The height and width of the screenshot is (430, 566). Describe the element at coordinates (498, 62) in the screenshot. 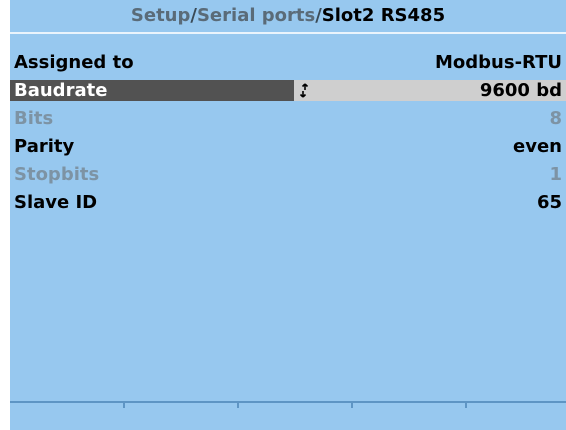

I see `setting-value: Modbus-RTU` at that location.